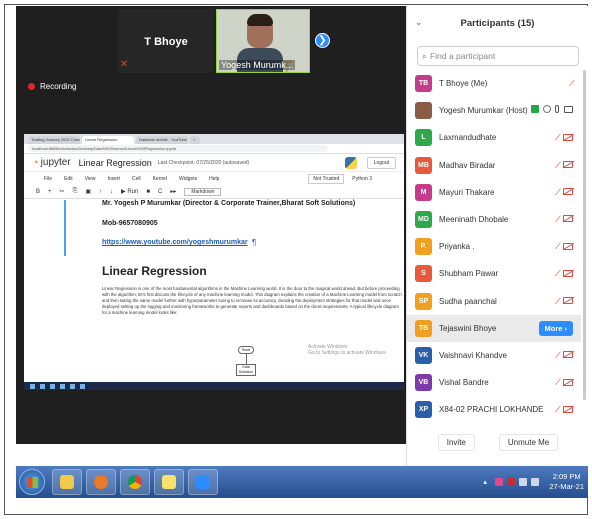 The height and width of the screenshot is (519, 592). I want to click on tray-flag-icon, so click(511, 482).